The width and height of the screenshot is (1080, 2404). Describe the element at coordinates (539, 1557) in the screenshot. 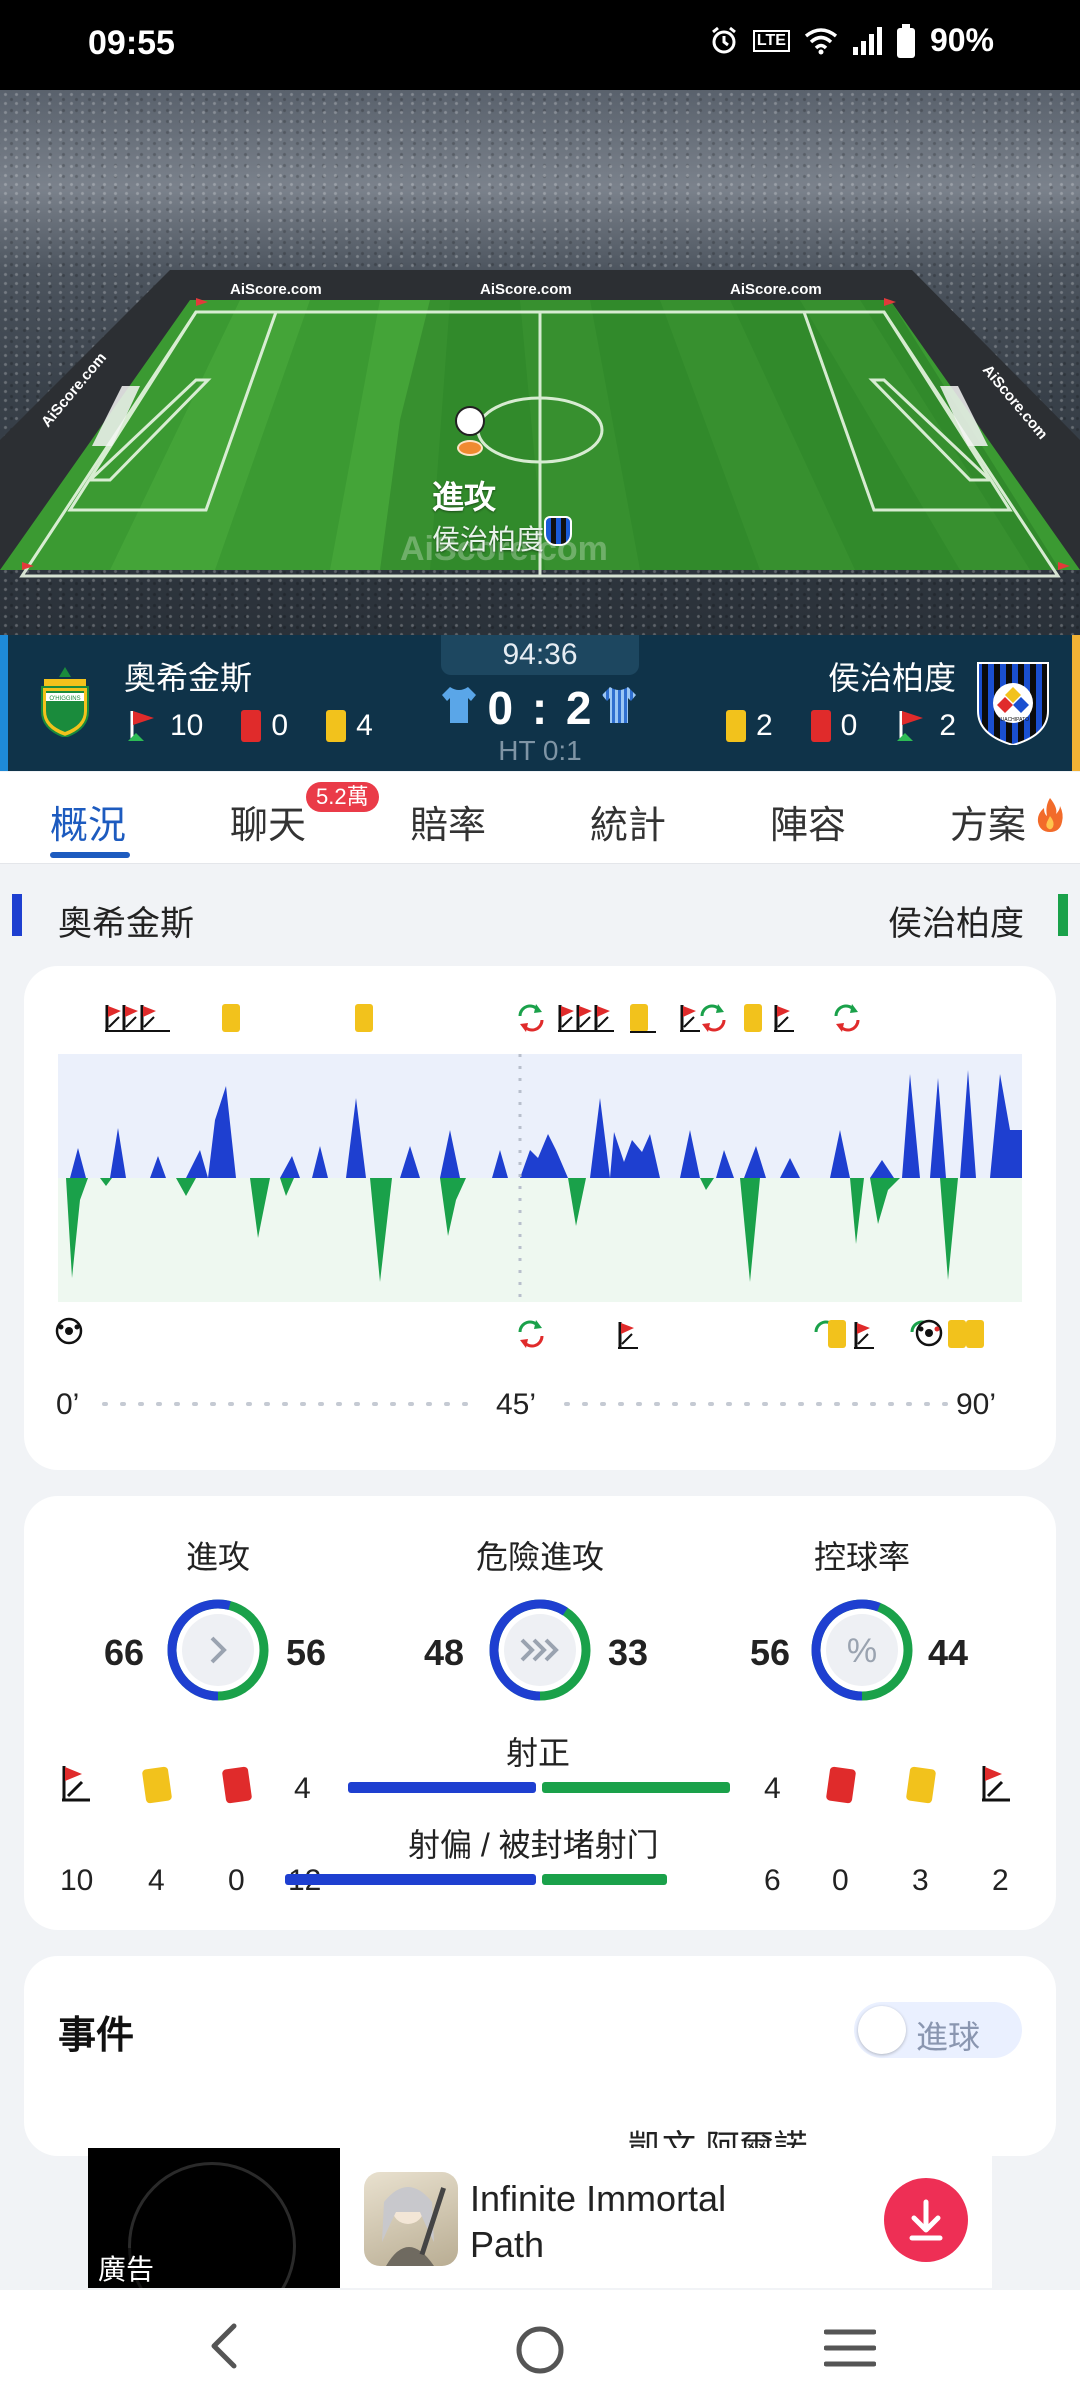

I see `dangerous-attack-stat-title: 危險進攻` at that location.